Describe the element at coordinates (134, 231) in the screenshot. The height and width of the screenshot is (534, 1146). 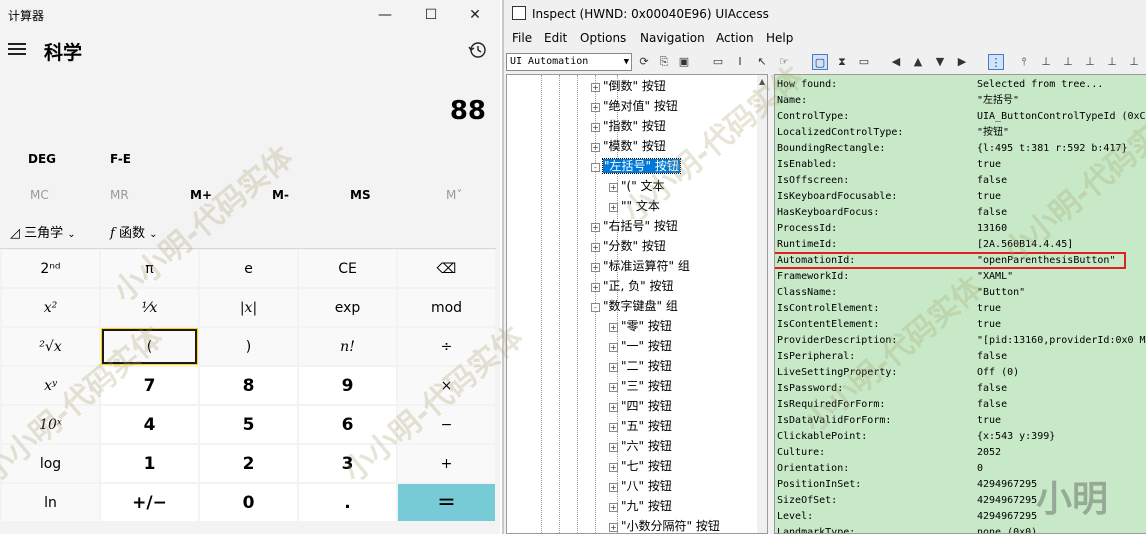
I see `function-dropdown: f 函数 ⌄` at that location.